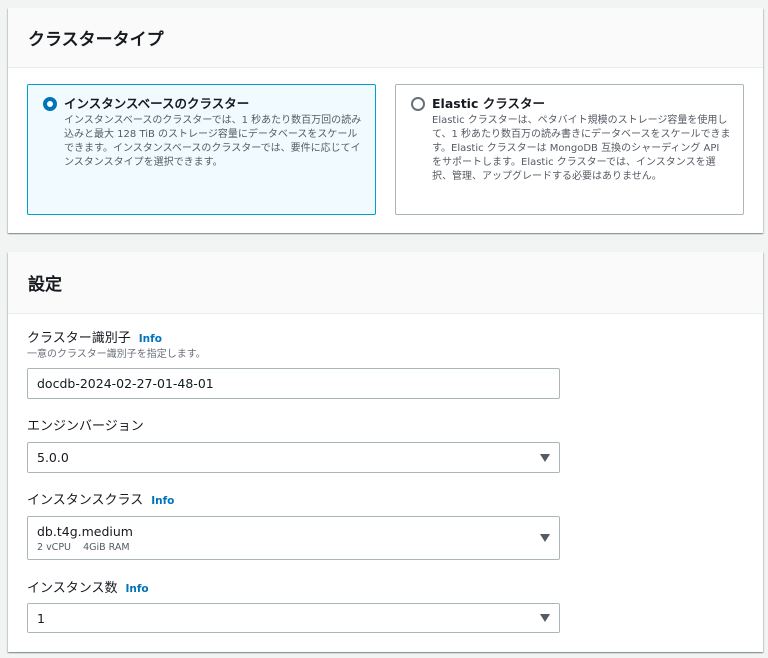 The height and width of the screenshot is (658, 768). I want to click on cluster-type-header: クラスタータイプ, so click(385, 38).